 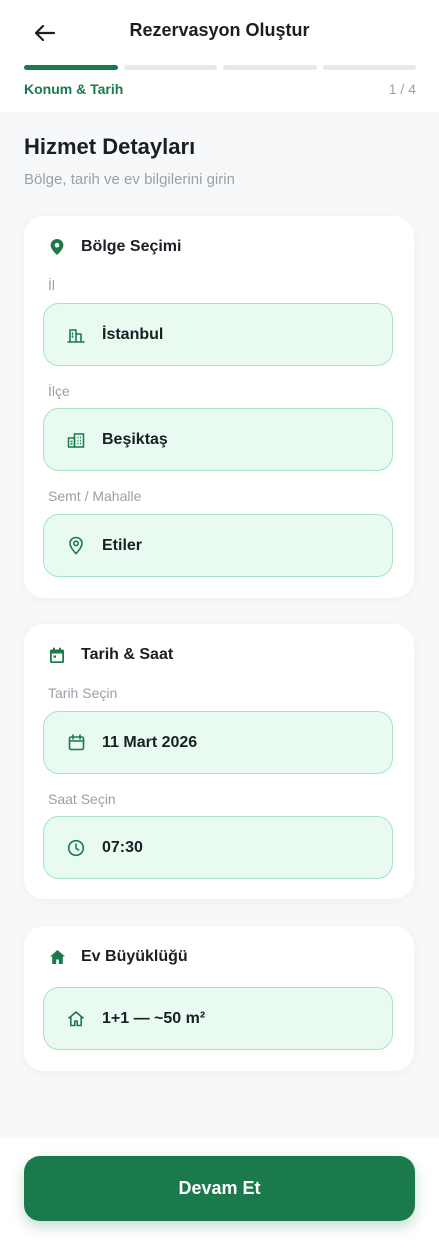 I want to click on home-size-card: Ev Büyüklüğü 1+1 — ~50 m², so click(x=219, y=998).